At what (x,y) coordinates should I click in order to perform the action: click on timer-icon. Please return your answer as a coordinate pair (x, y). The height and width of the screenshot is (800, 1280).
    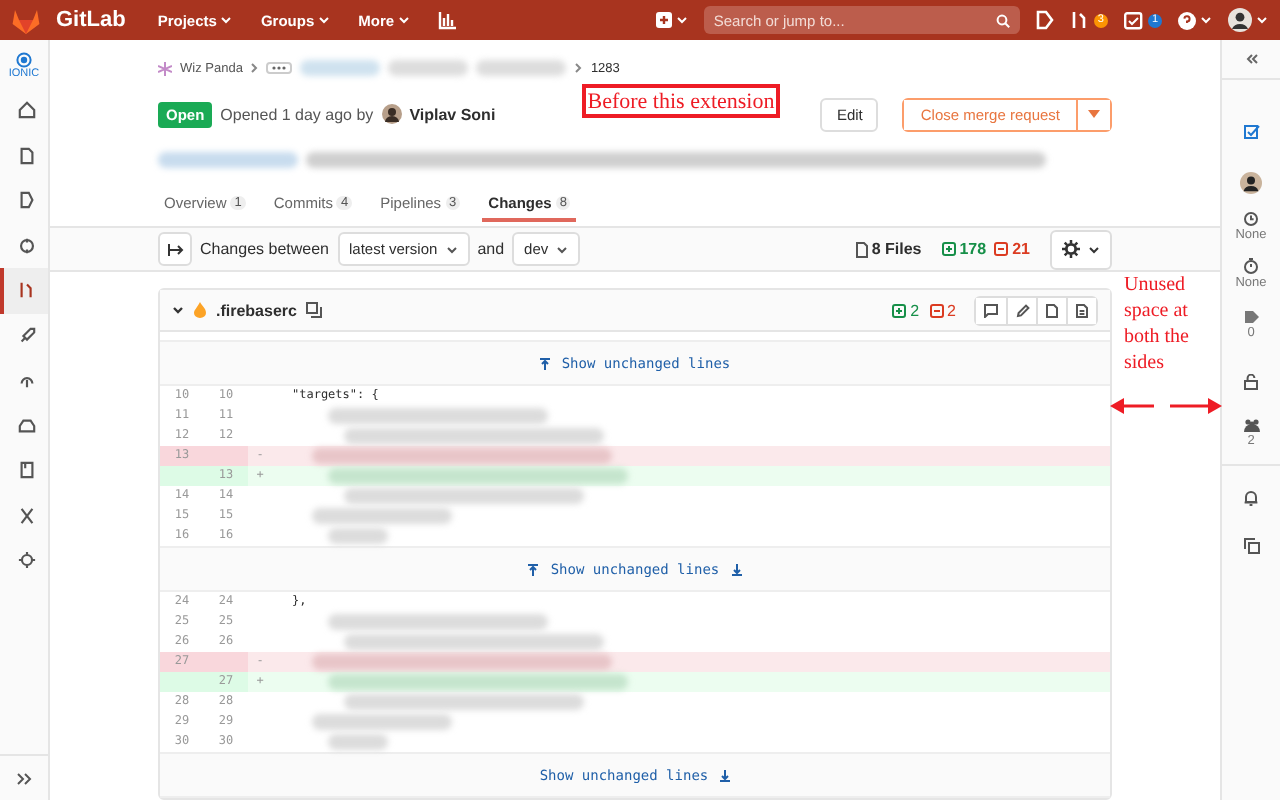
    Looking at the image, I should click on (1250, 266).